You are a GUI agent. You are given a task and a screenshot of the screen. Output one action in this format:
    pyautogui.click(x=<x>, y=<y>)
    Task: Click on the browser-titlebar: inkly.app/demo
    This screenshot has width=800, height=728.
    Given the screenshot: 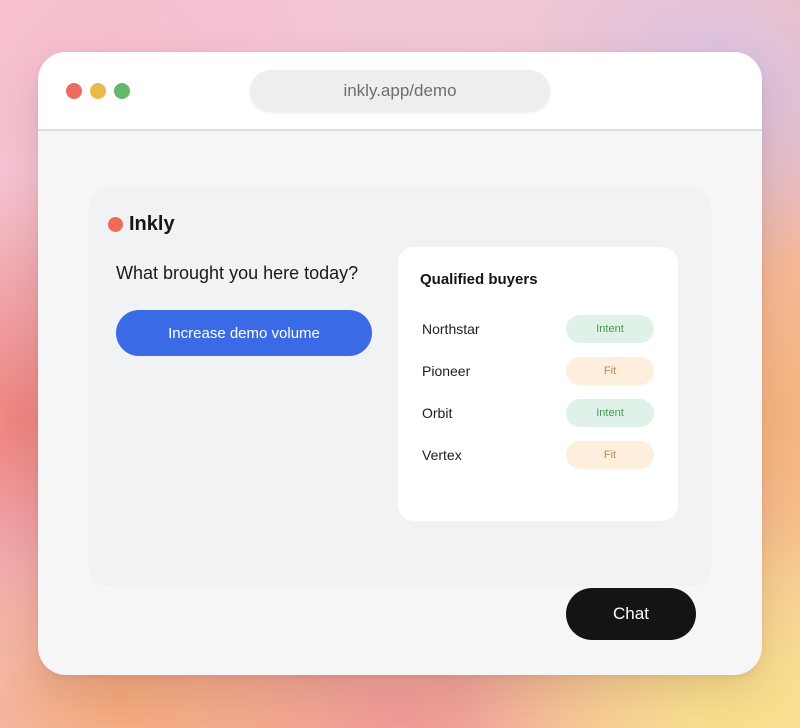 What is the action you would take?
    pyautogui.click(x=400, y=91)
    